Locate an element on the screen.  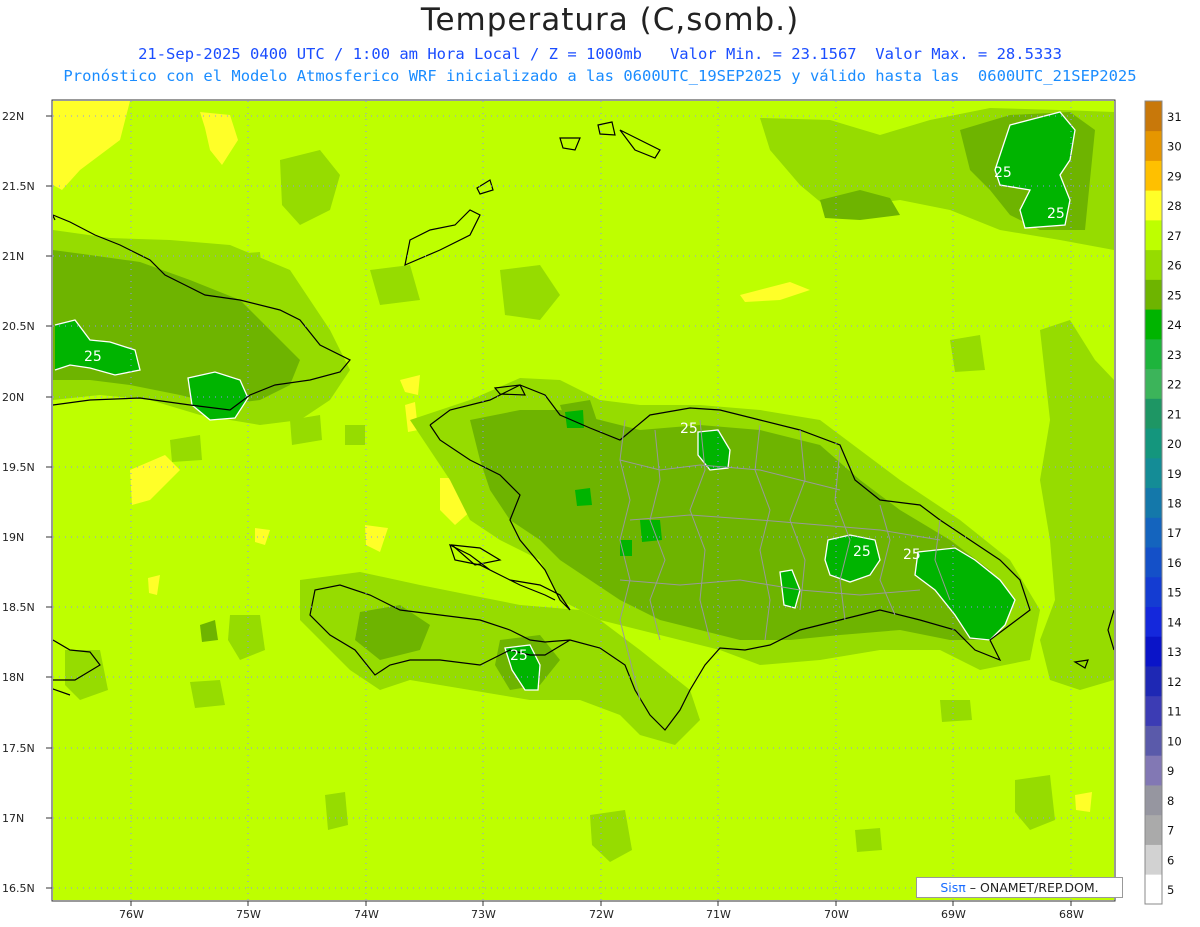
lat-label: 20N is located at coordinates (13, 397).